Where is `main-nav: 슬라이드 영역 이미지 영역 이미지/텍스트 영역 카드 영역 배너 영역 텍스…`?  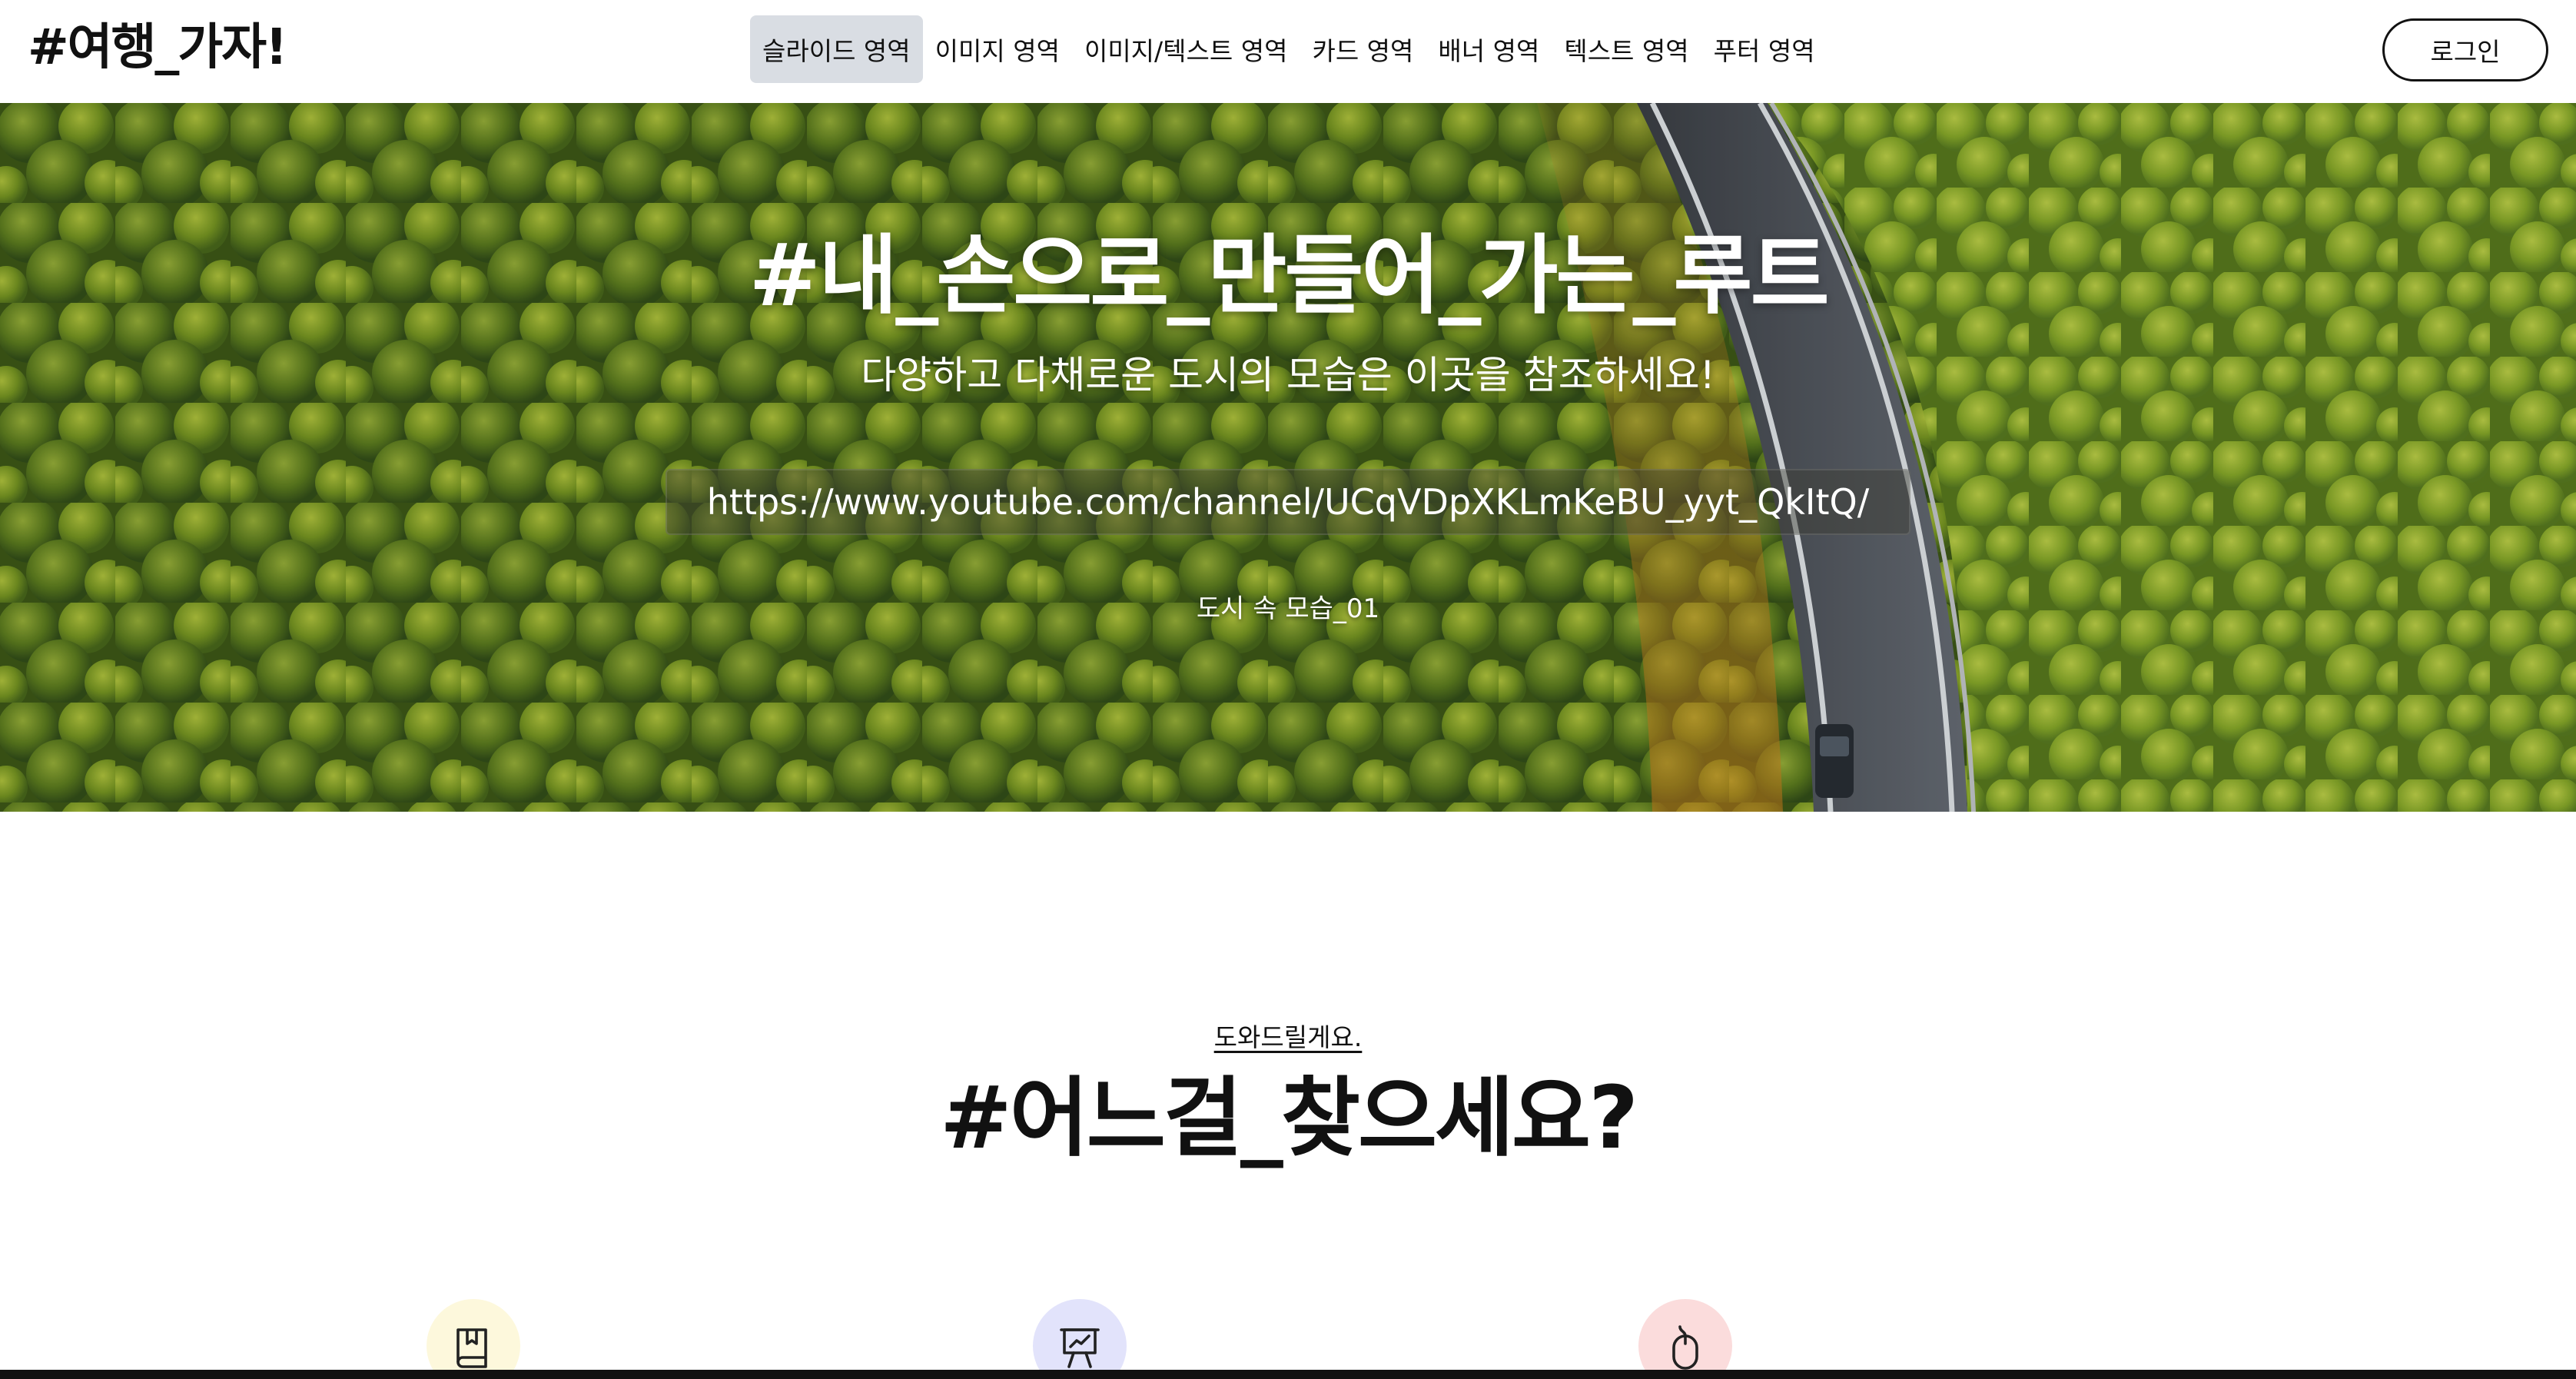
main-nav: 슬라이드 영역 이미지 영역 이미지/텍스트 영역 카드 영역 배너 영역 텍스… is located at coordinates (1288, 49).